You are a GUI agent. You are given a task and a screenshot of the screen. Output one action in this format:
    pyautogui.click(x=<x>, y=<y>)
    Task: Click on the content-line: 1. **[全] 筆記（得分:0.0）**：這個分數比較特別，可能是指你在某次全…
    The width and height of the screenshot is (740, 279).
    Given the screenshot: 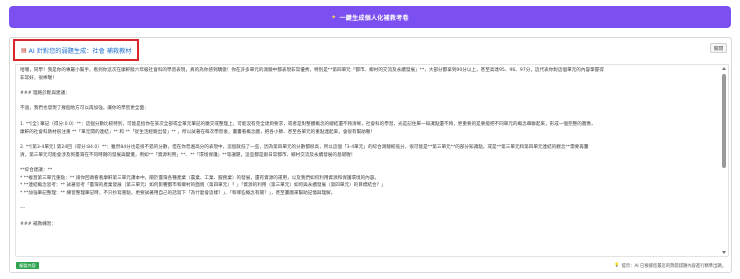 What is the action you would take?
    pyautogui.click(x=308, y=124)
    